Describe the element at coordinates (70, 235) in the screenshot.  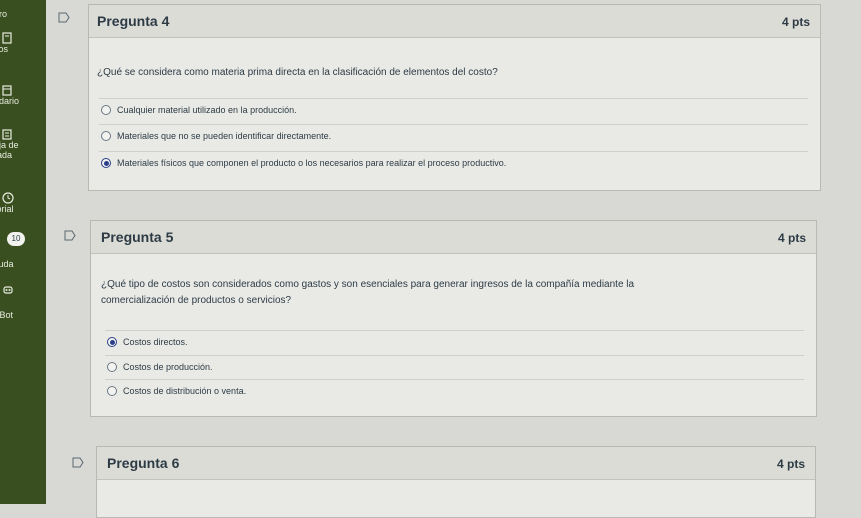
I see `flag-question-5-icon` at that location.